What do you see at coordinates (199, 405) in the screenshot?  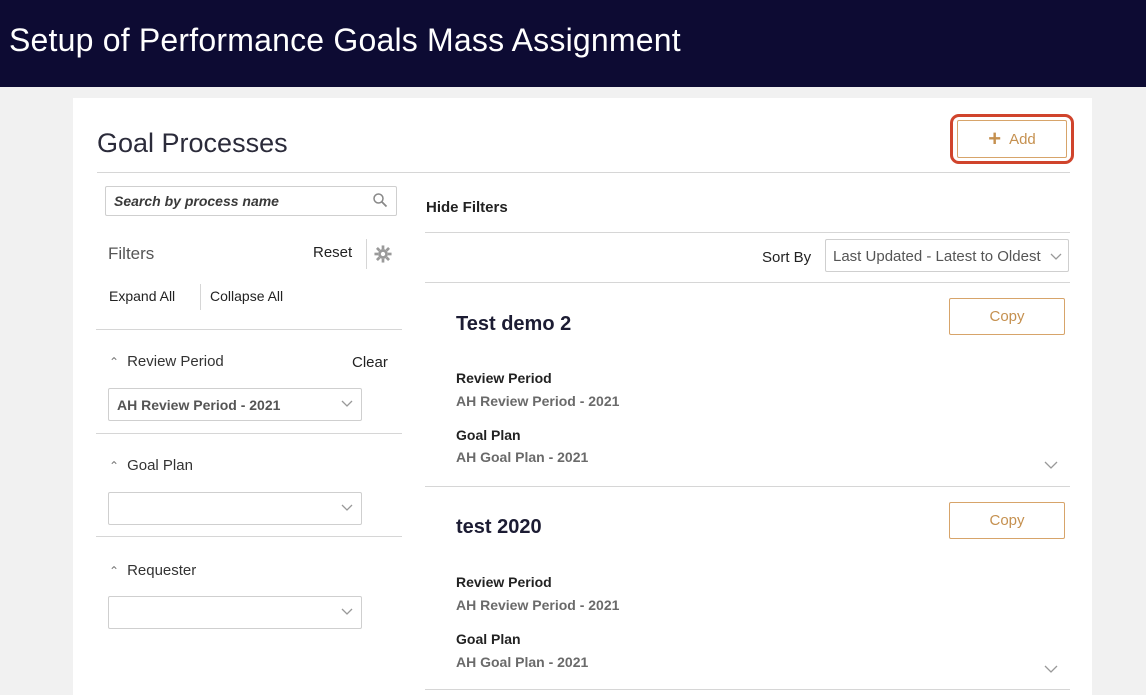 I see `review-period-value: AH Review Period - 2021` at bounding box center [199, 405].